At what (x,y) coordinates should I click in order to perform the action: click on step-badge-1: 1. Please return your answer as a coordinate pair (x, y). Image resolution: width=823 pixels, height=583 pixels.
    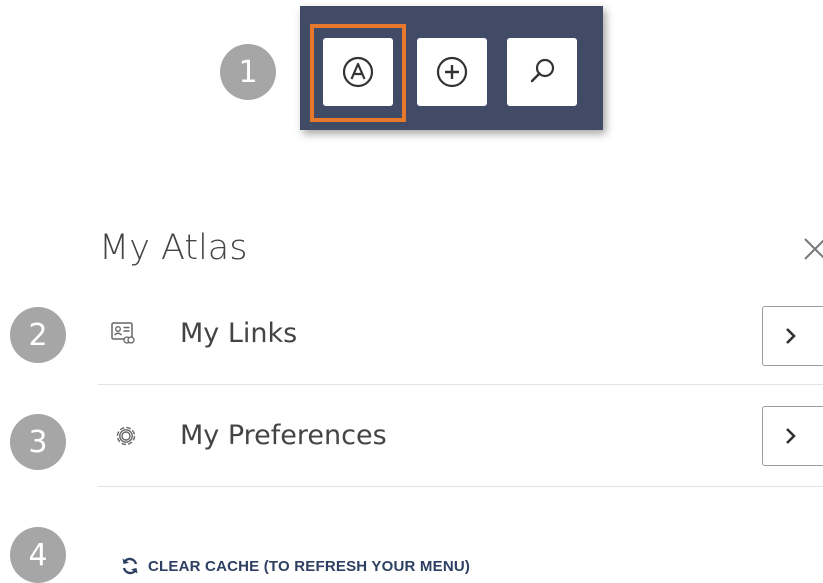
    Looking at the image, I should click on (248, 72).